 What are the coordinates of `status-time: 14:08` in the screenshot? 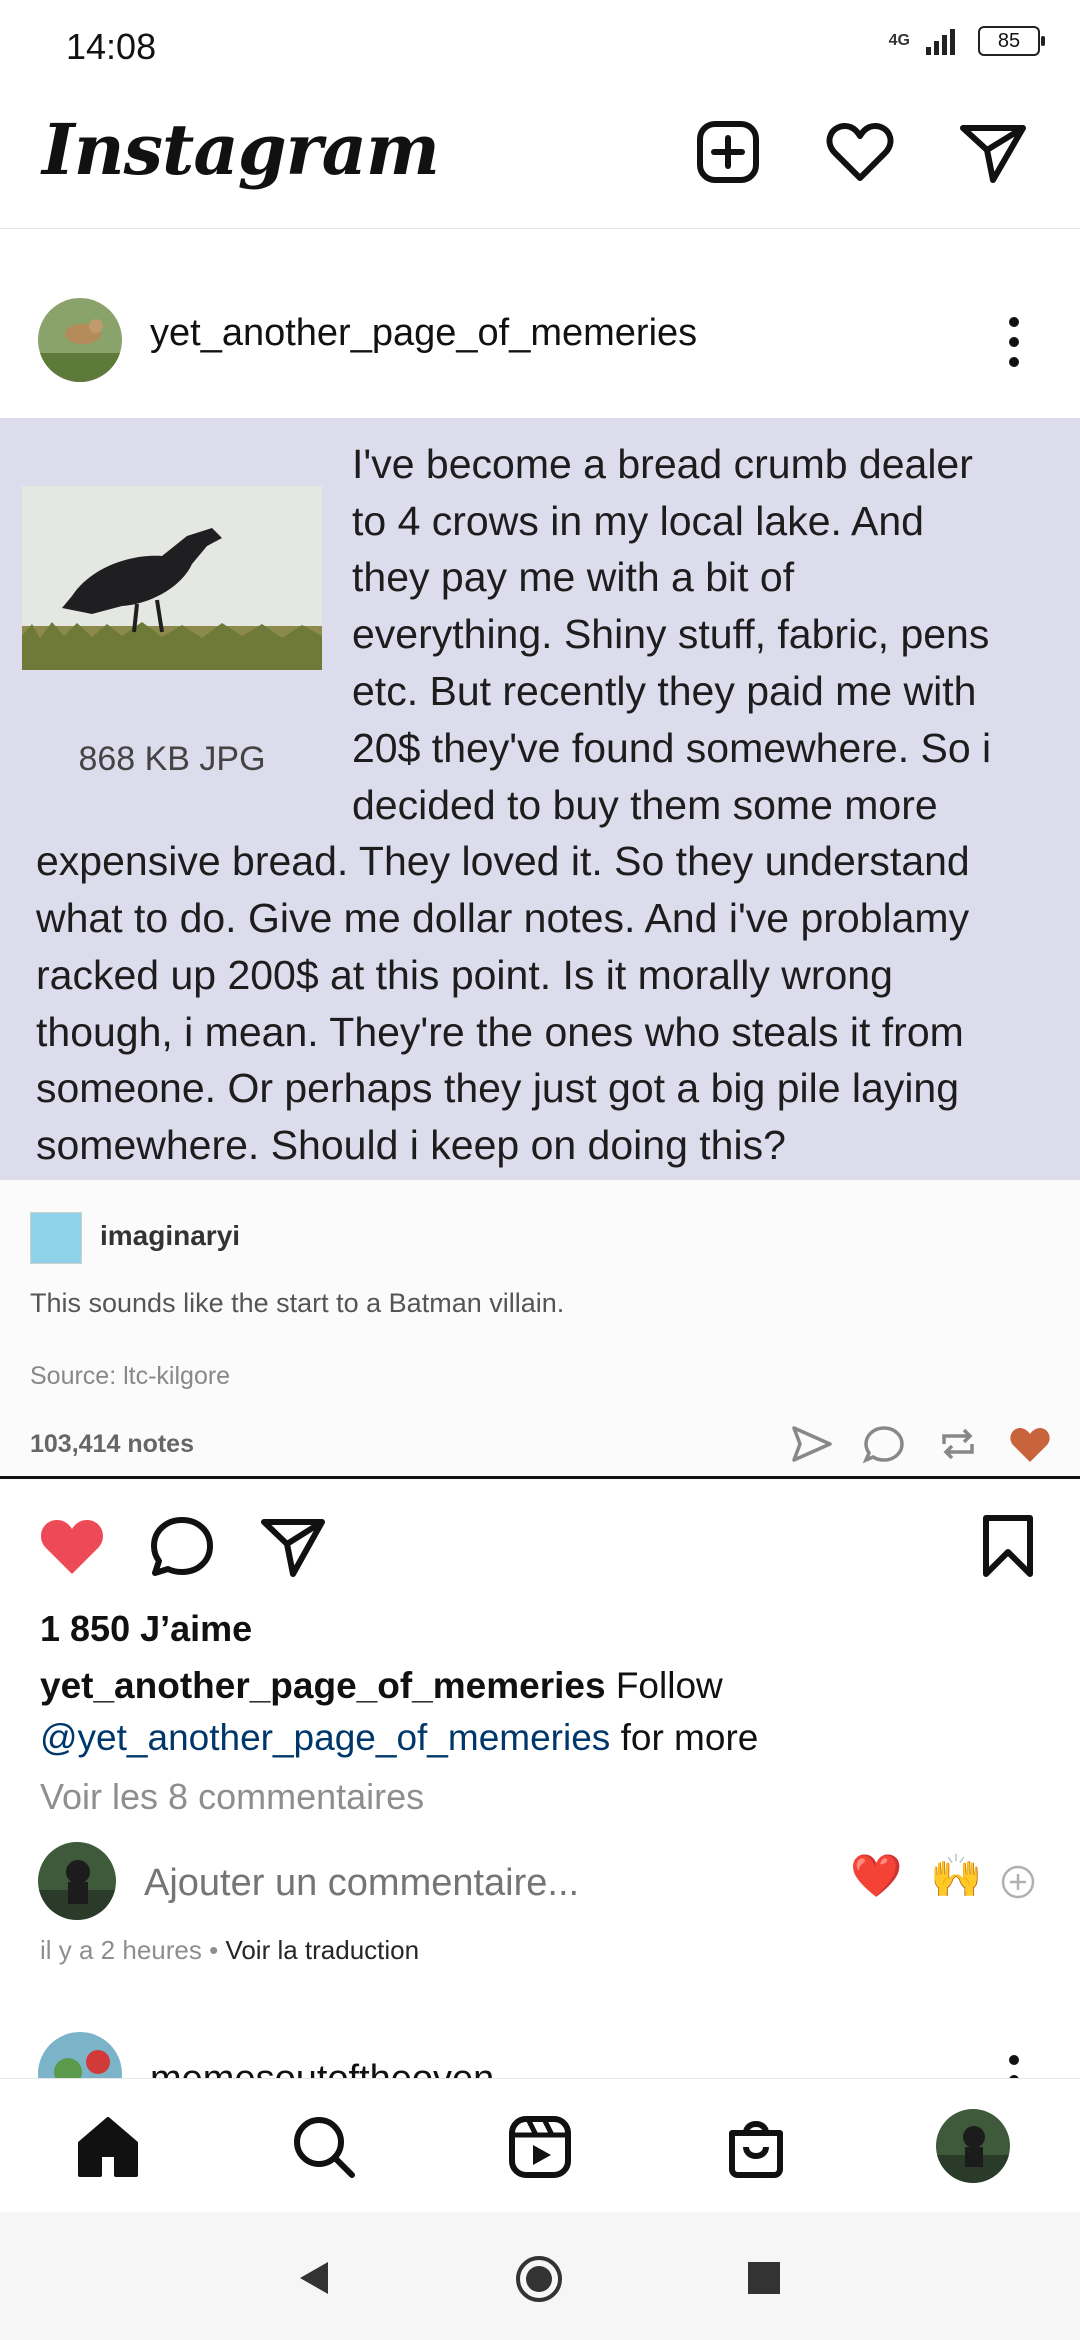 It's located at (111, 46).